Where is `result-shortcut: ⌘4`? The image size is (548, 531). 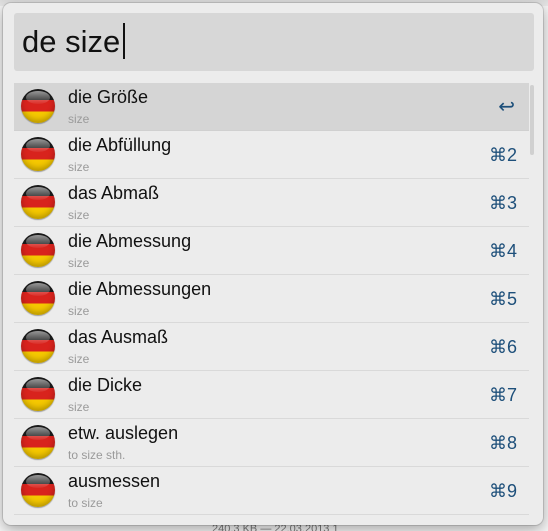 result-shortcut: ⌘4 is located at coordinates (502, 251).